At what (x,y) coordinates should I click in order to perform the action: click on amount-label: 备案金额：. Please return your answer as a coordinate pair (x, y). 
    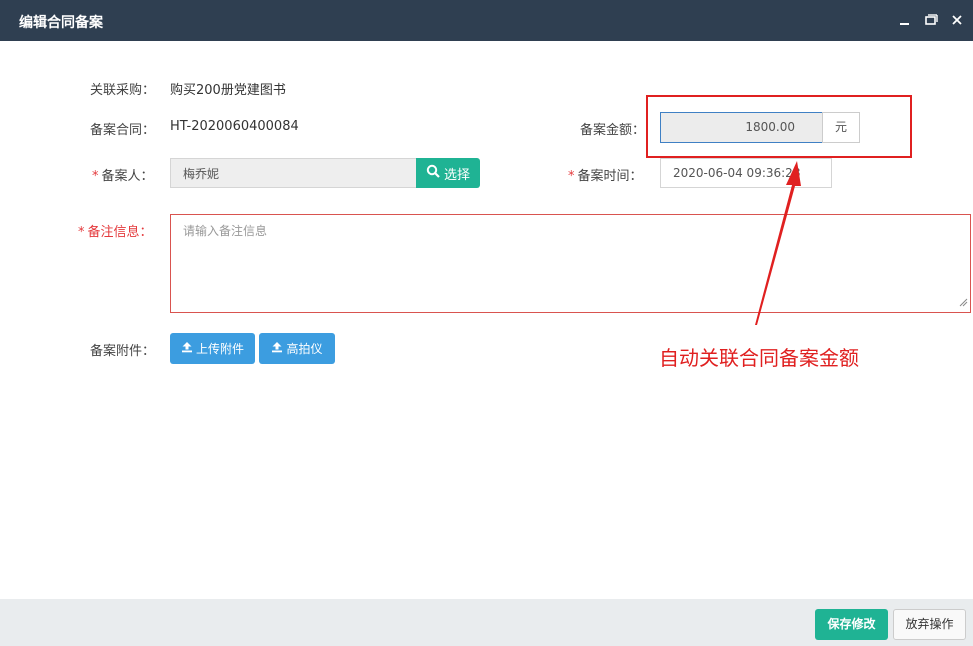
    Looking at the image, I should click on (613, 130).